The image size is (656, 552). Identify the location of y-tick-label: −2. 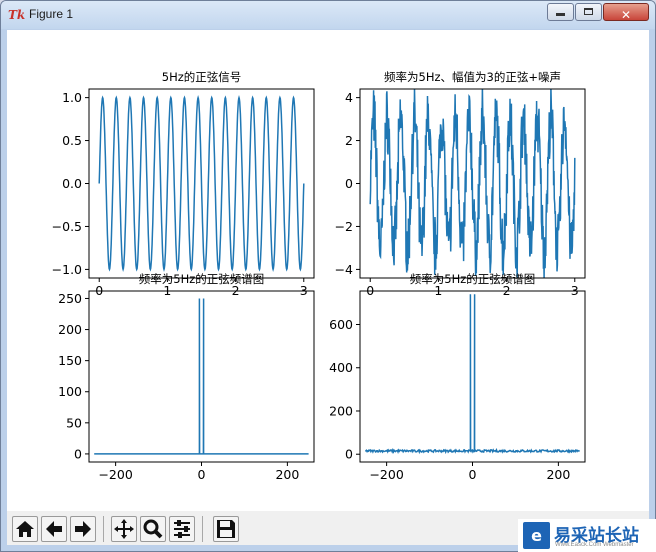
(344, 226).